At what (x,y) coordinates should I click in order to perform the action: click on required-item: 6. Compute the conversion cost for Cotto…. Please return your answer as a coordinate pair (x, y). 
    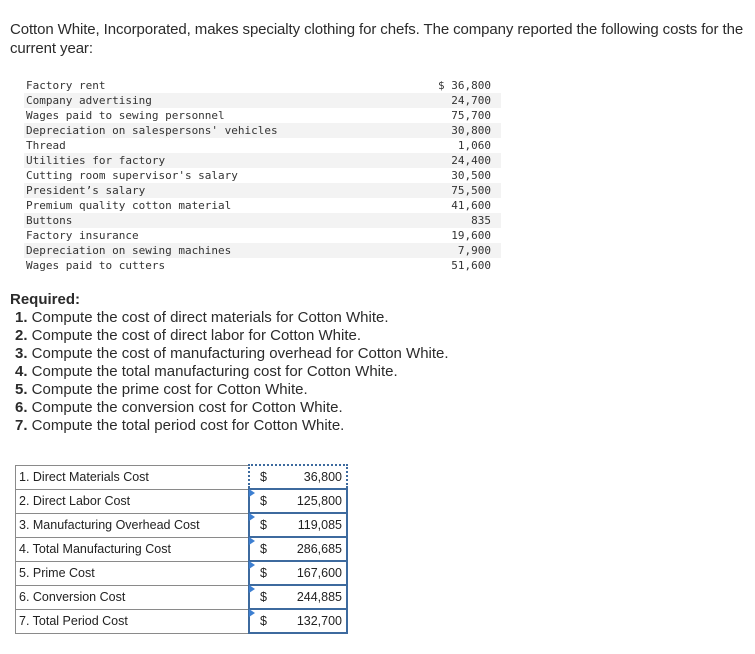
    Looking at the image, I should click on (232, 408).